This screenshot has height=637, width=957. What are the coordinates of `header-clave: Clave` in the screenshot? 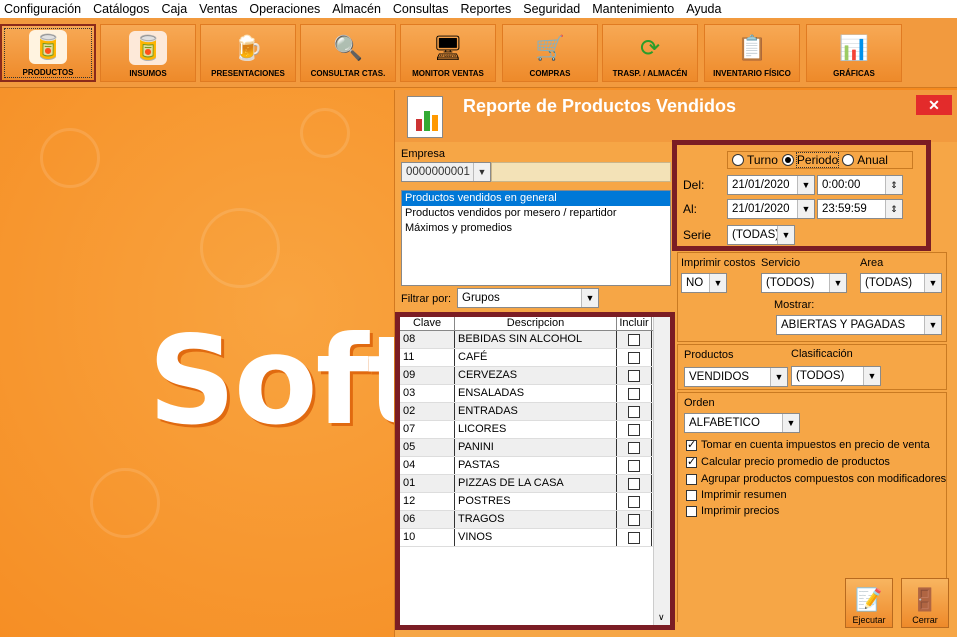 It's located at (427, 323).